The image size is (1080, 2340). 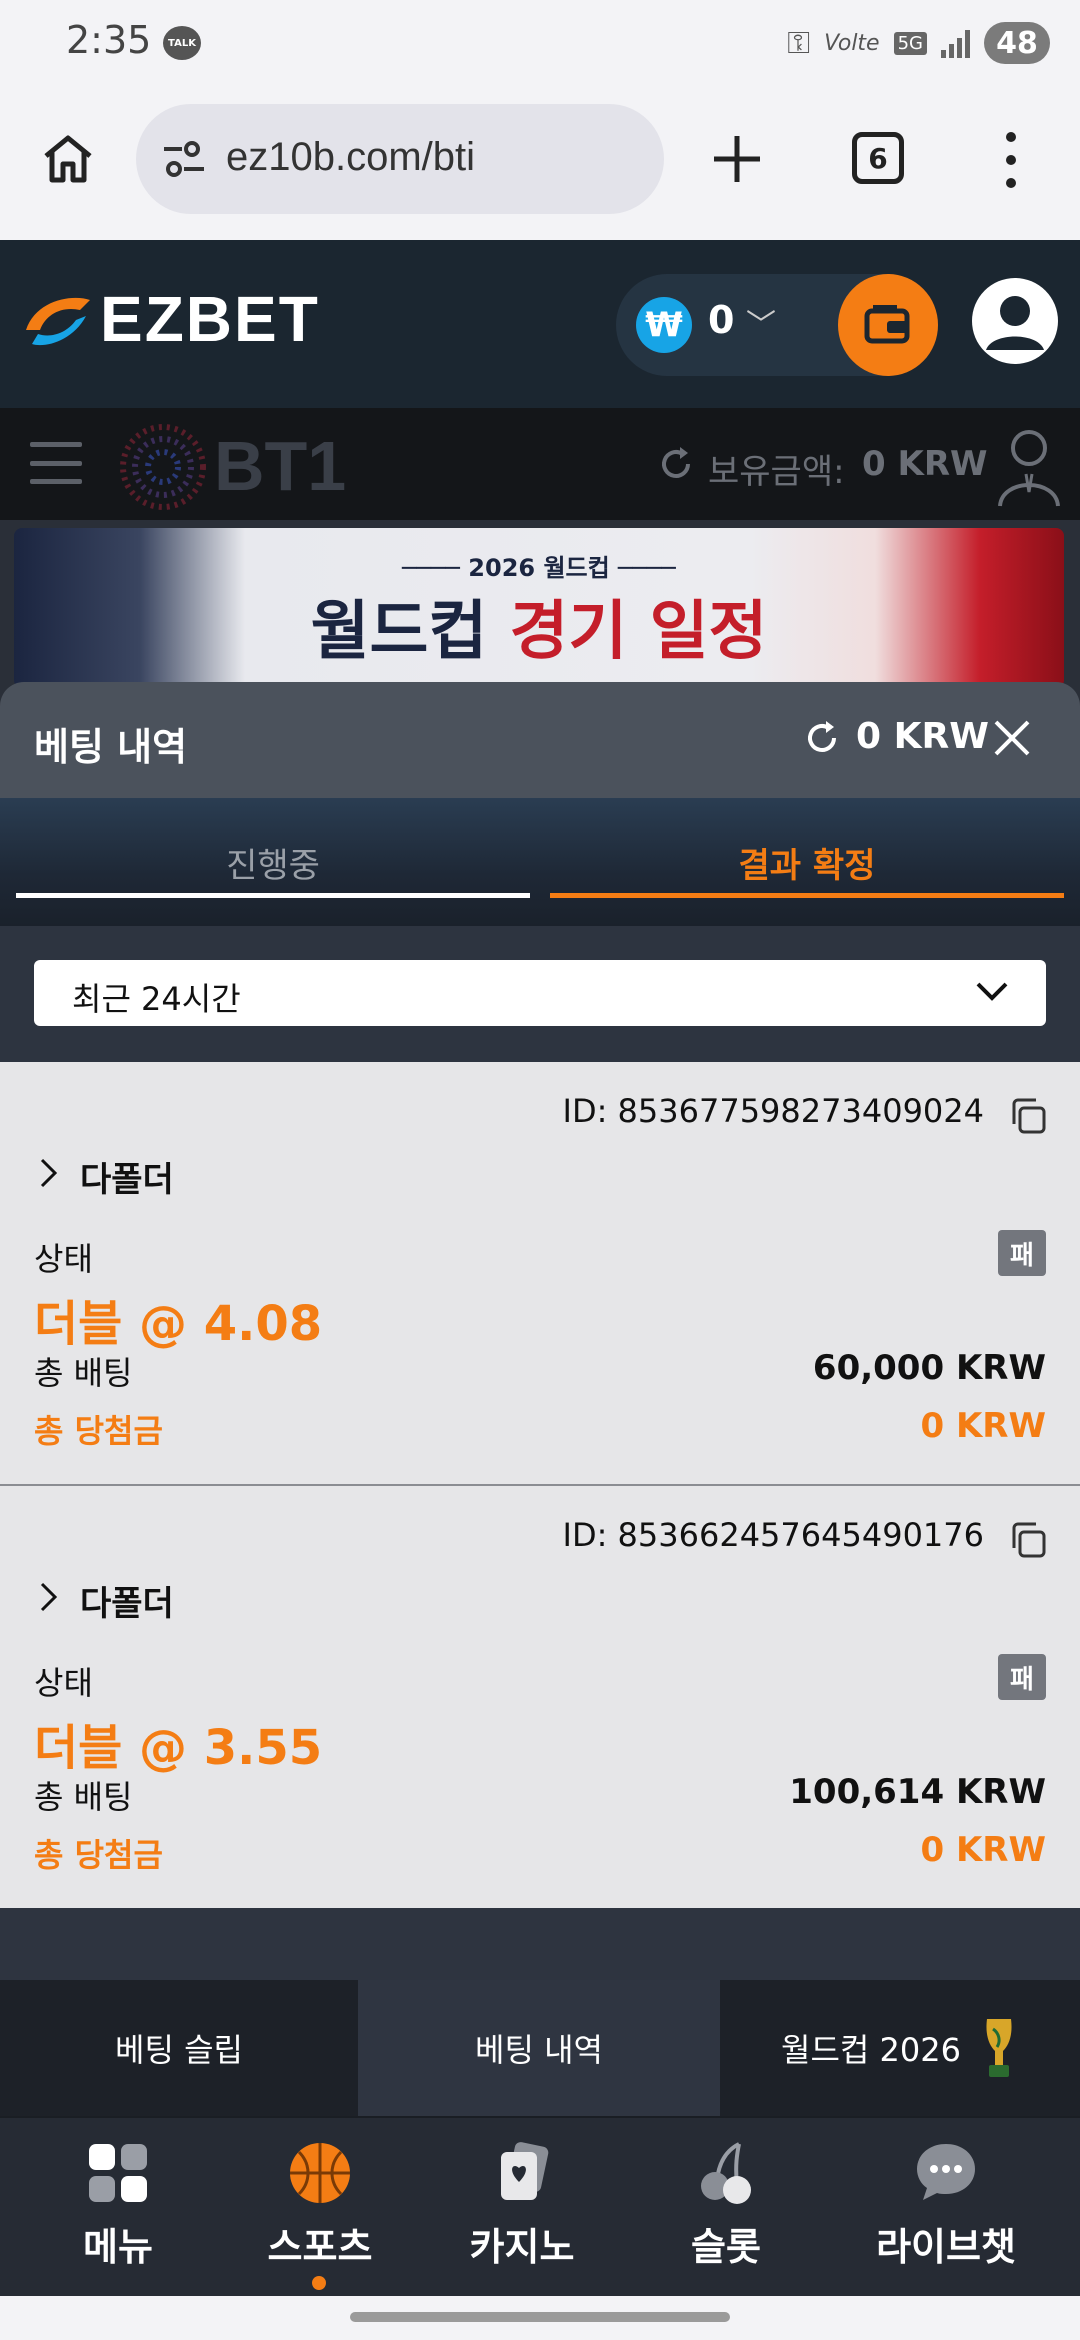 I want to click on battery-icon: 48, so click(x=1017, y=43).